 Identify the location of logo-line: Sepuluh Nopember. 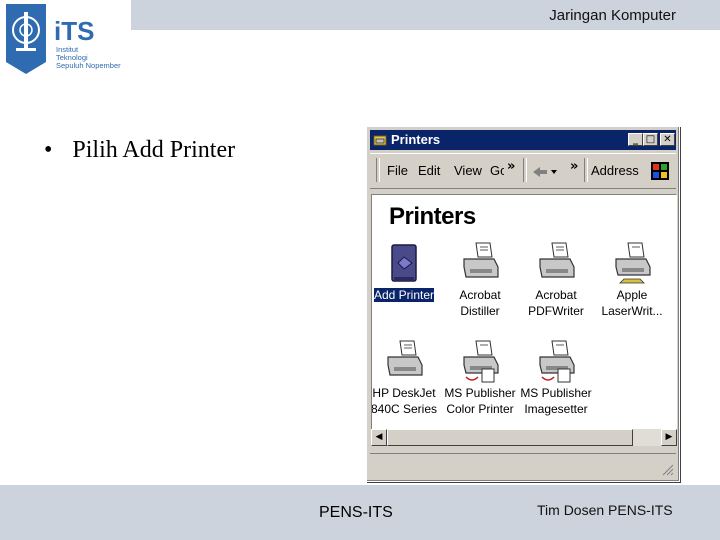
(88, 65).